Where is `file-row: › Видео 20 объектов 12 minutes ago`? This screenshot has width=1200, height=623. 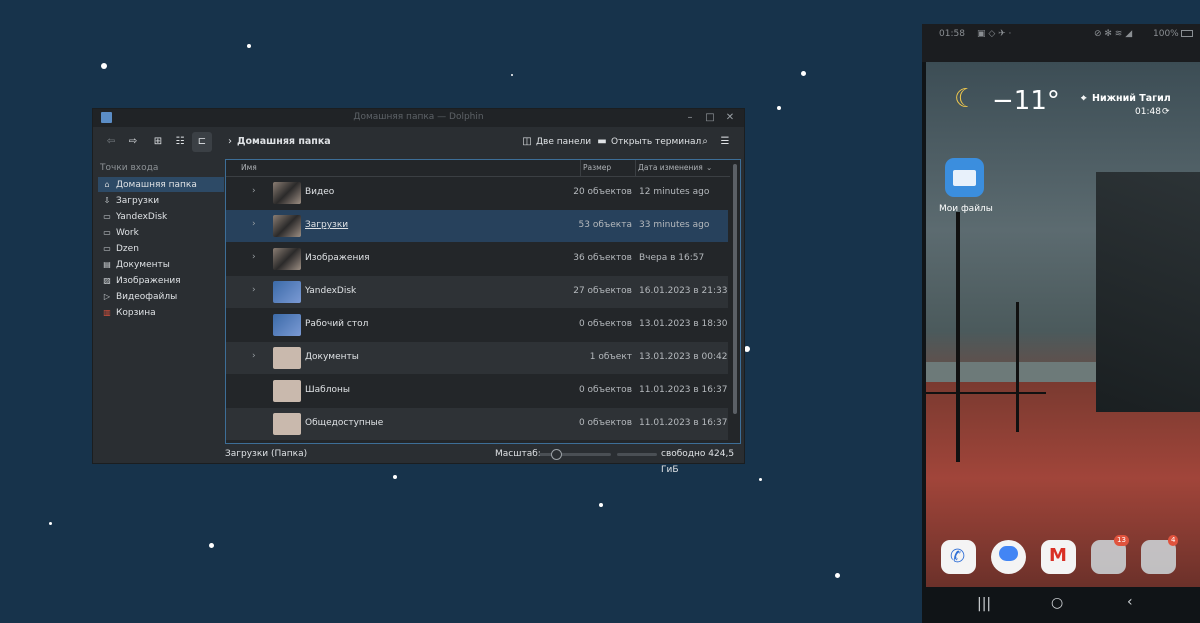 file-row: › Видео 20 объектов 12 minutes ago is located at coordinates (477, 193).